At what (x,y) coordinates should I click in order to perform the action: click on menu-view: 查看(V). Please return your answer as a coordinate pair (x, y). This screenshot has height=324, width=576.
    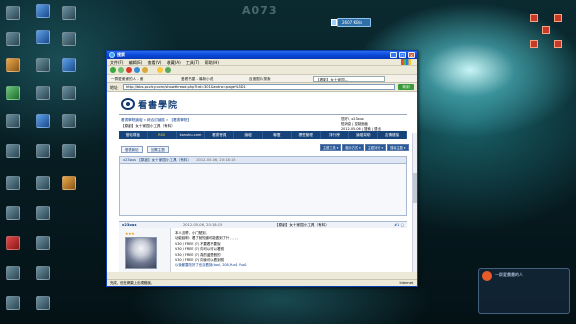
    Looking at the image, I should click on (155, 62).